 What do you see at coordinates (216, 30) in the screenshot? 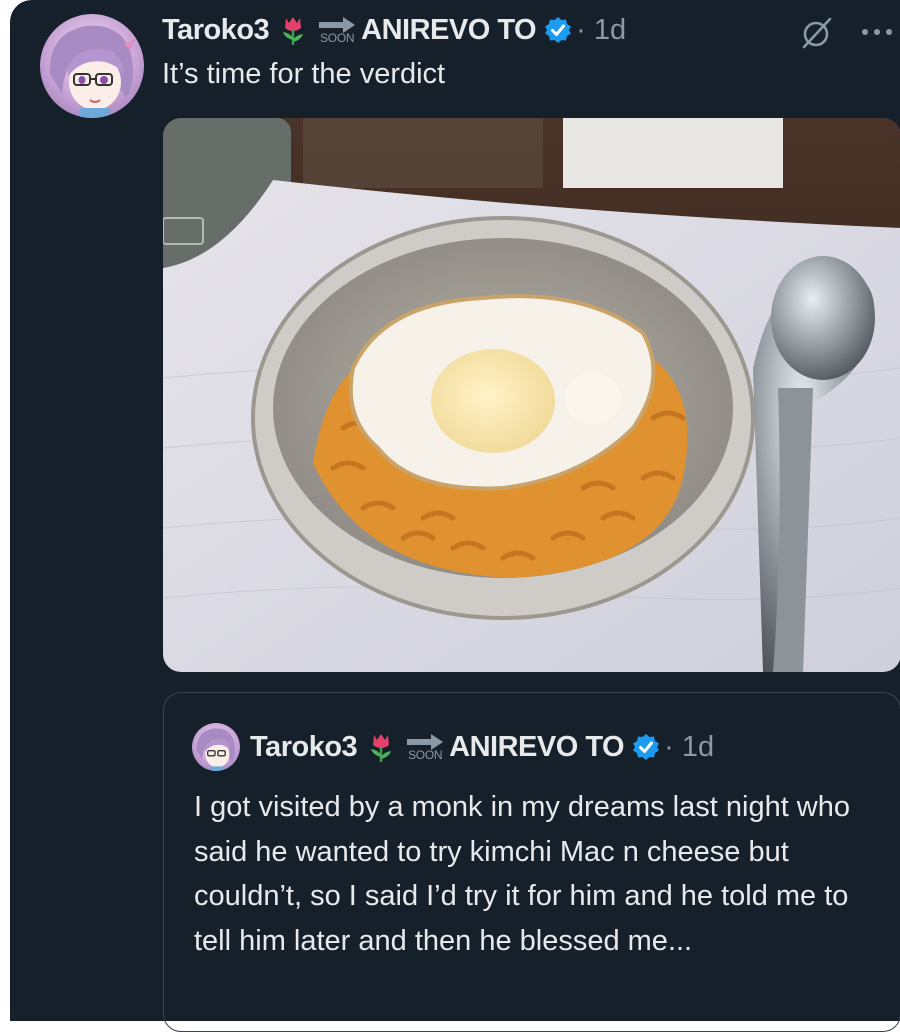
I see `author-name: Taroko3` at bounding box center [216, 30].